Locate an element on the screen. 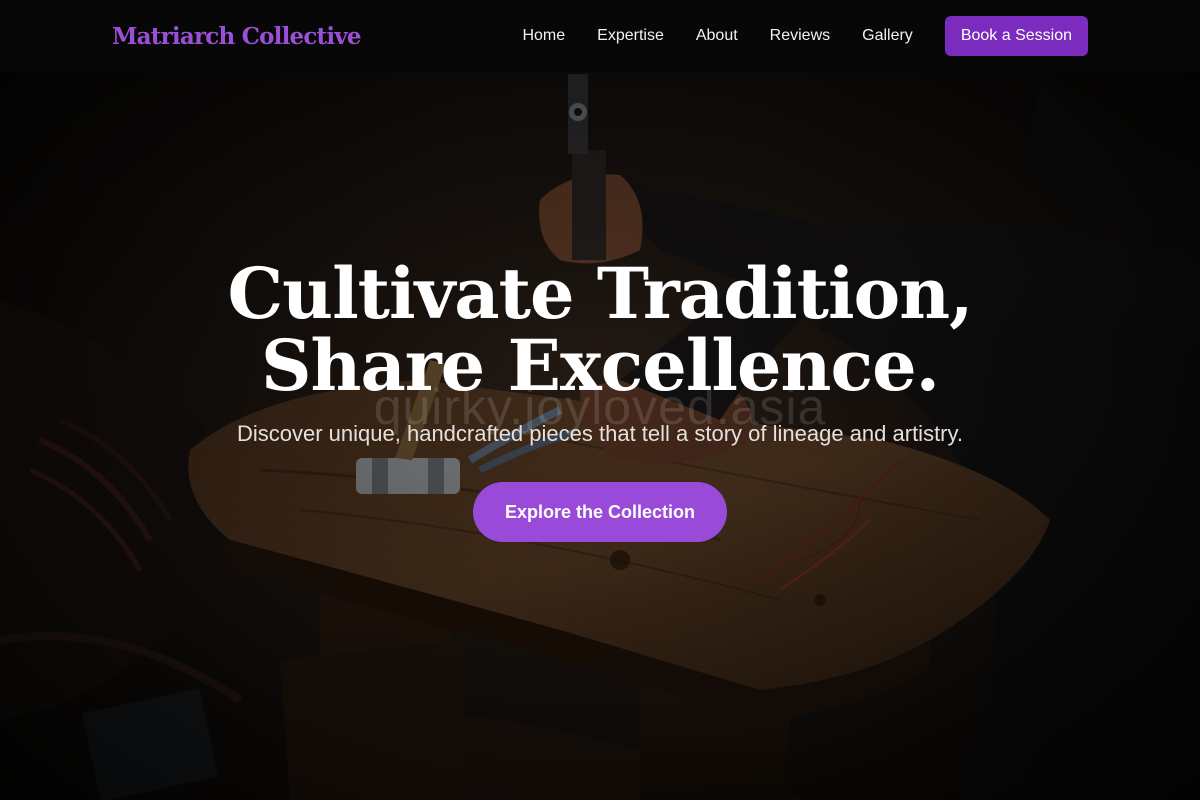 Image resolution: width=1200 pixels, height=800 pixels. explore-collection-button: Explore the Collection is located at coordinates (600, 512).